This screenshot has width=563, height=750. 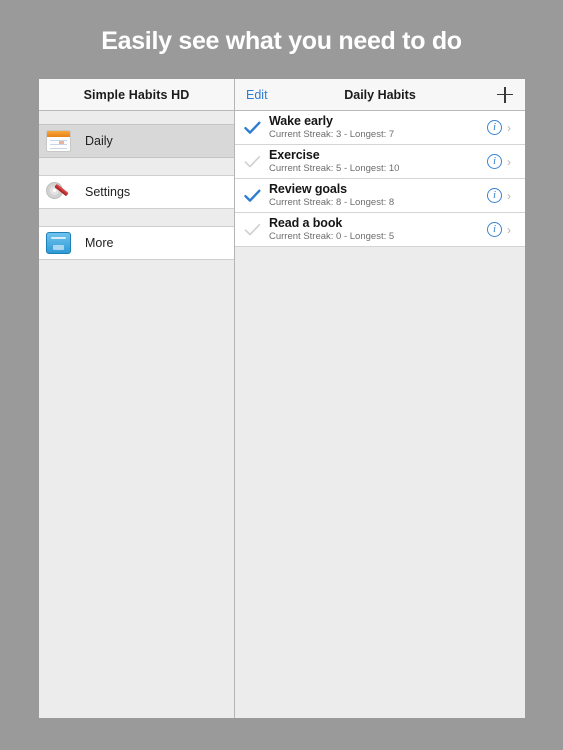 I want to click on sidebar-item-label: More, so click(x=99, y=243).